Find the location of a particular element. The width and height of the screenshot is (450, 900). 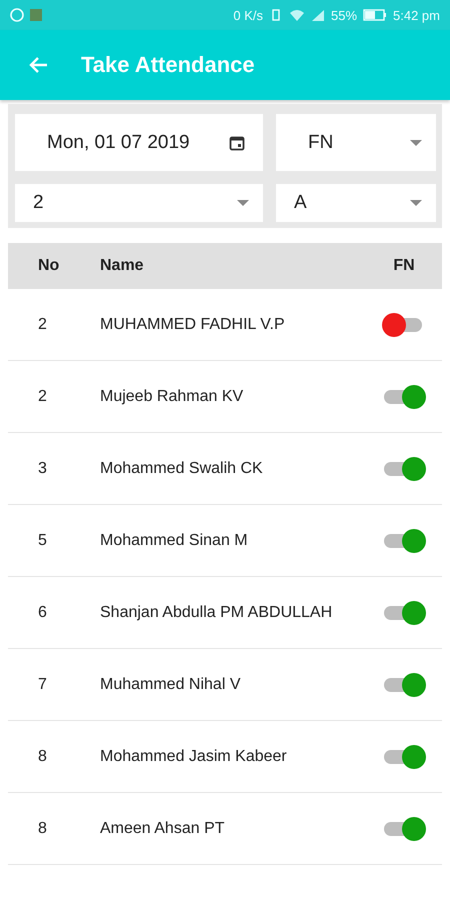

student-name: Shanjan Abdulla PM ABDULLAH is located at coordinates (216, 613).